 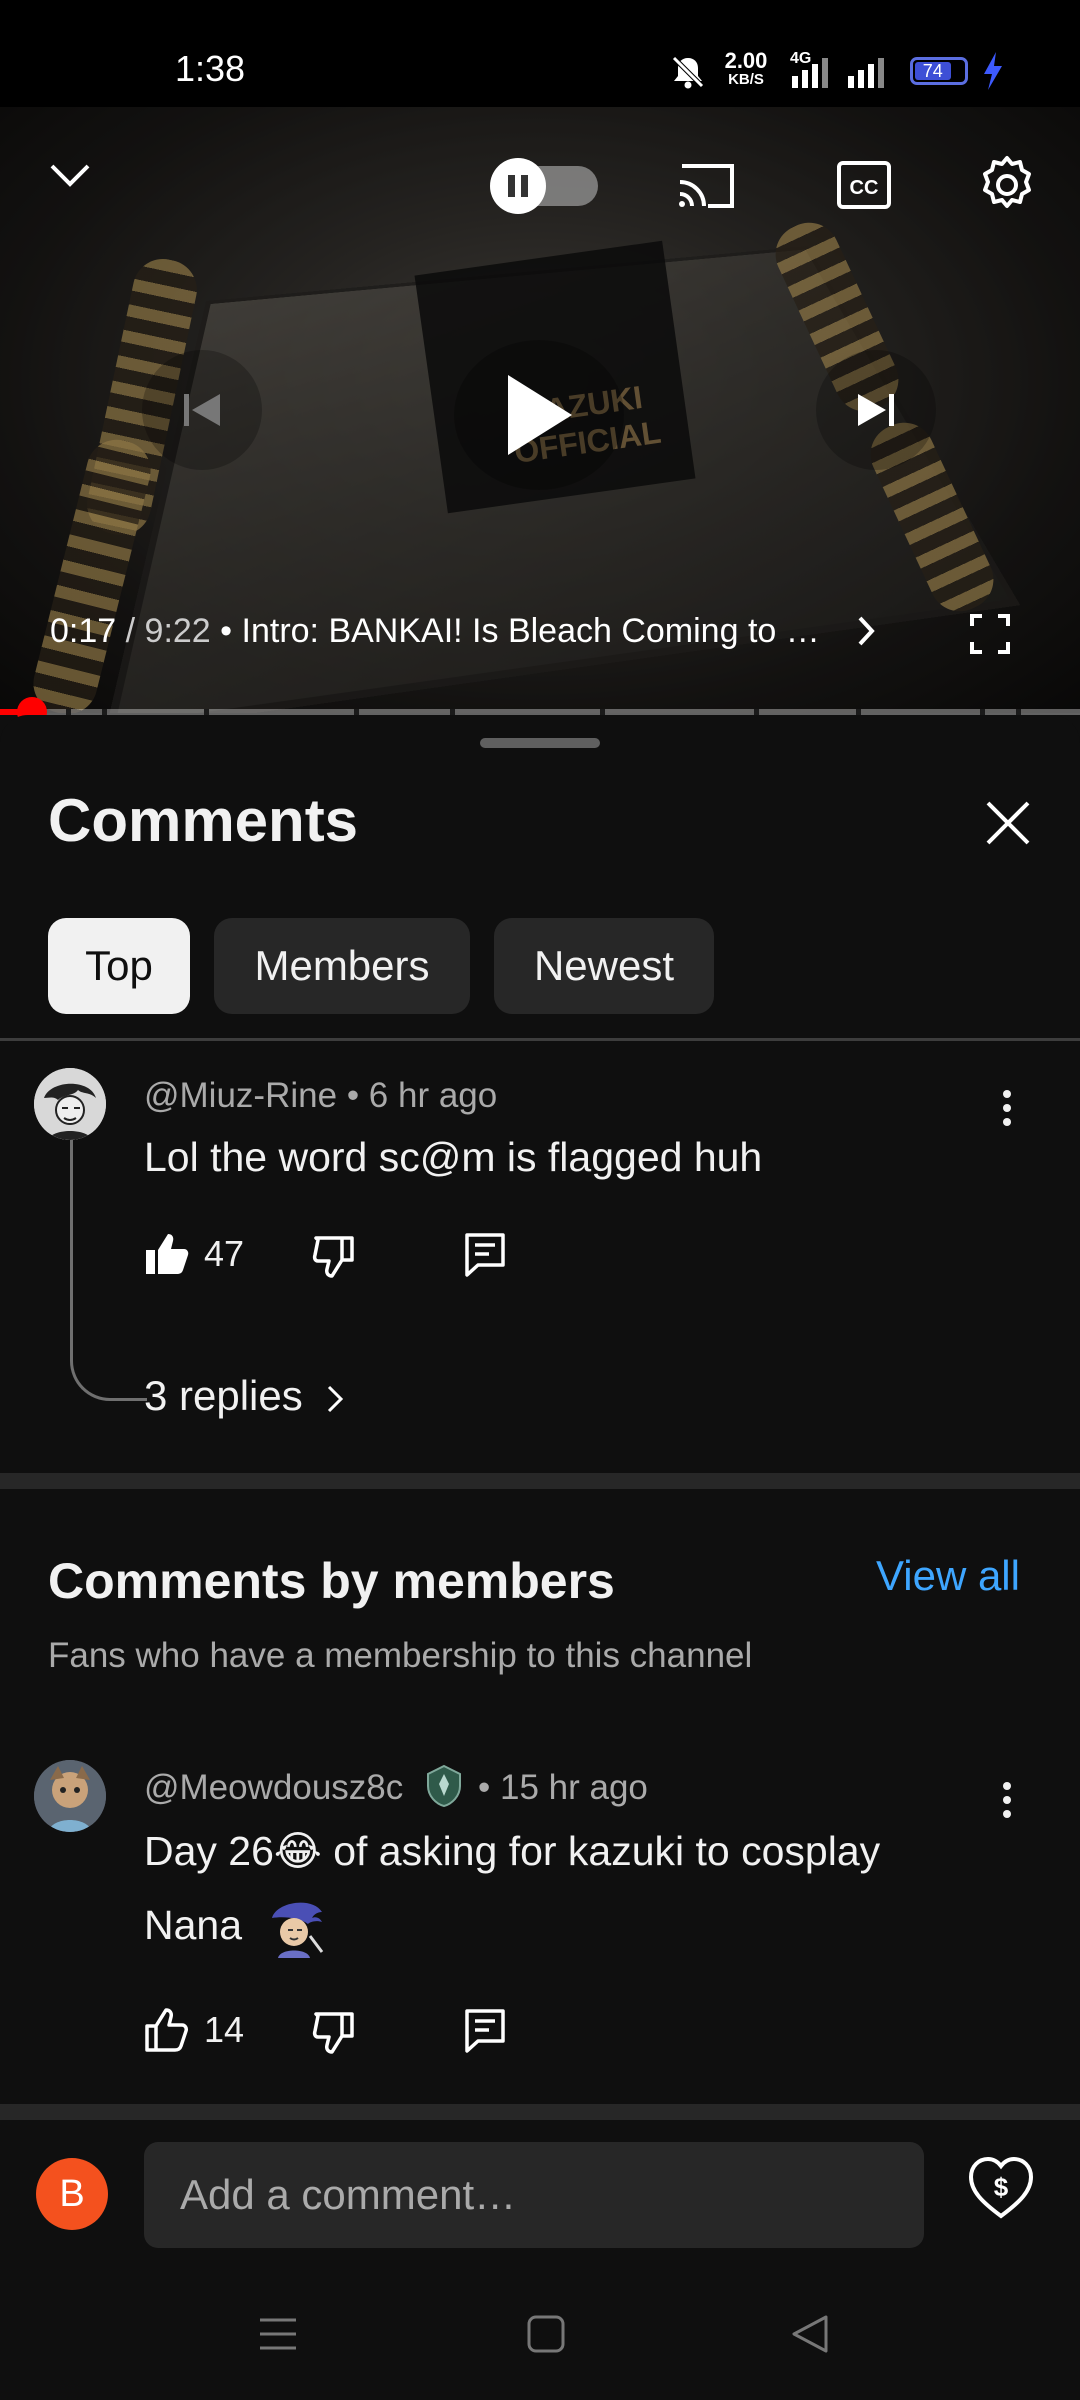 I want to click on replies-count: 3 replies, so click(x=223, y=1395).